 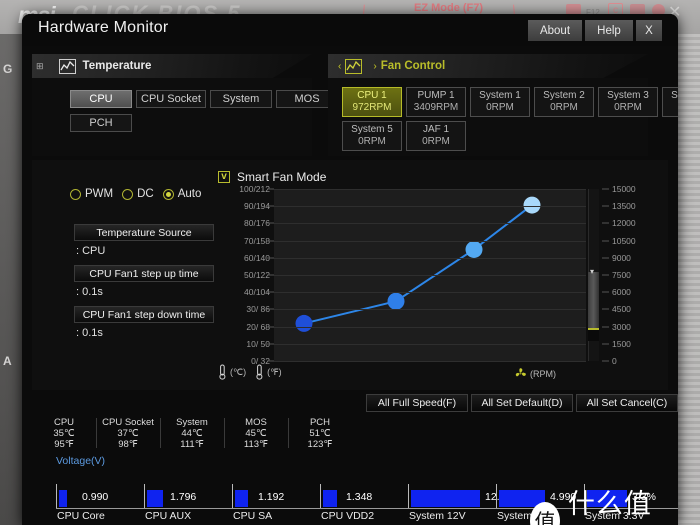 I want to click on chevron-down-icon: ▾, so click(x=592, y=271).